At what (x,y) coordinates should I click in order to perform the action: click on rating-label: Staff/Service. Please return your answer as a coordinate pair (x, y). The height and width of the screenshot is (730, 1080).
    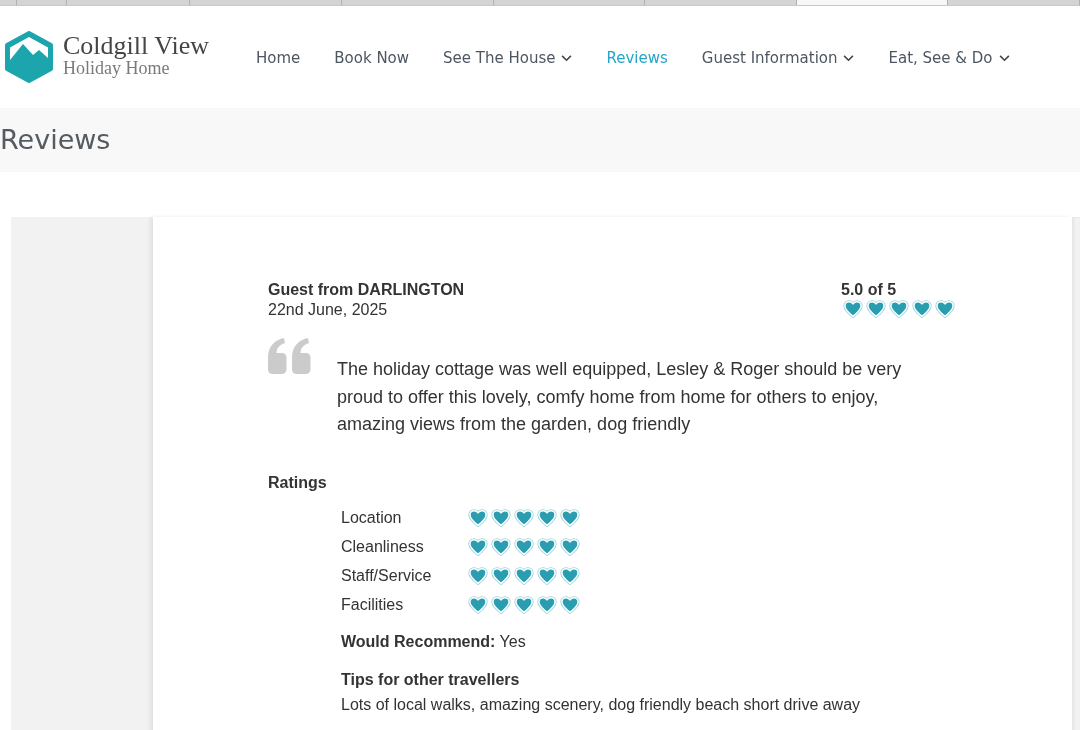
    Looking at the image, I should click on (387, 576).